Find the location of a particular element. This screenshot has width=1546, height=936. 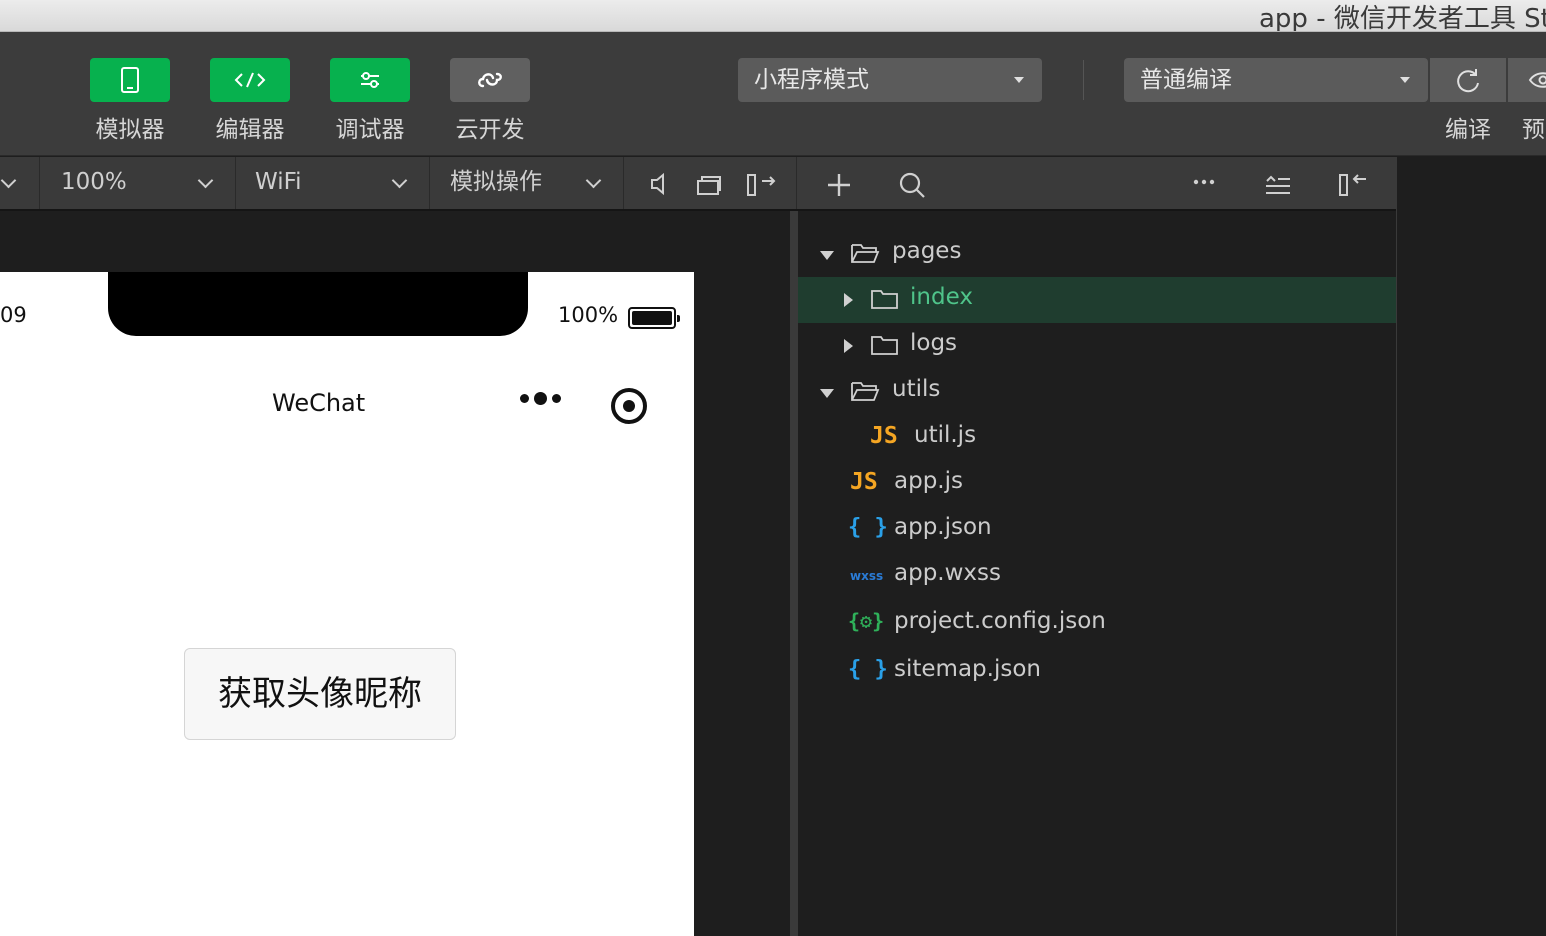

editor-label: 编辑器 is located at coordinates (250, 130).